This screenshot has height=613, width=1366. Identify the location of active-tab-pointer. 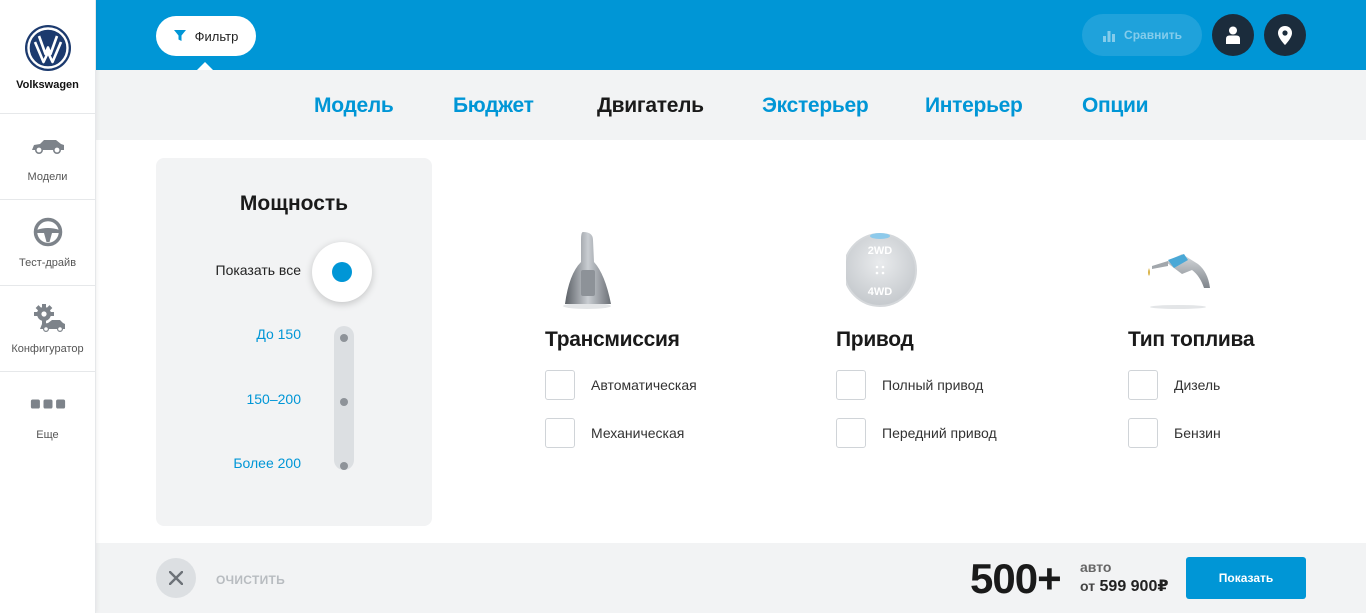
(653, 204).